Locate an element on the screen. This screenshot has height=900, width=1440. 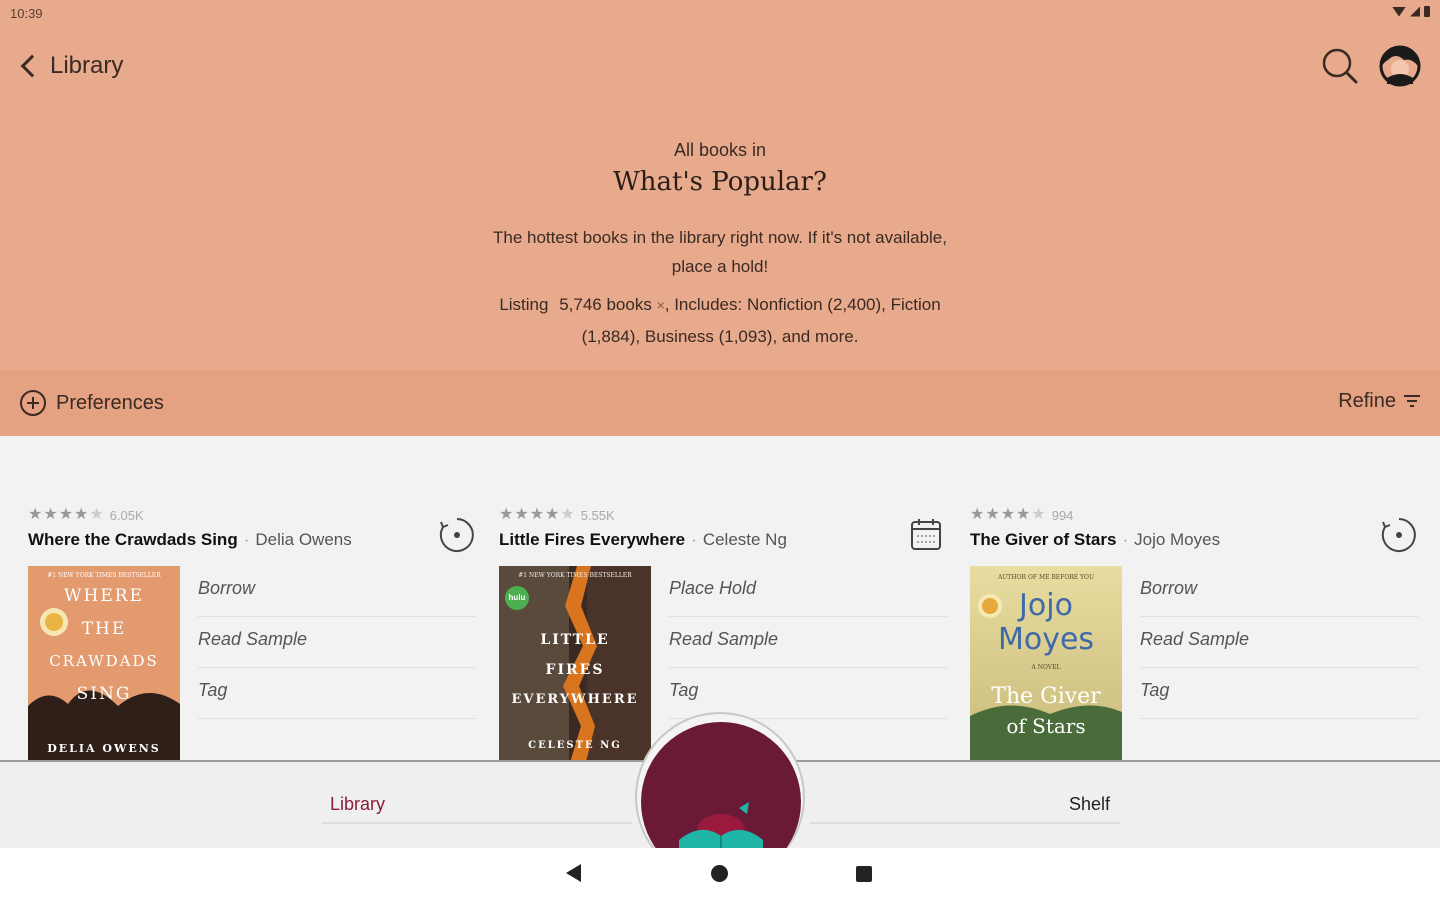
remove-filter-icon: × is located at coordinates (661, 305).